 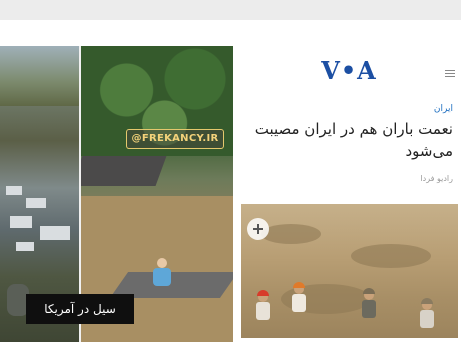 I want to click on voa-logo: V•A, so click(x=349, y=70).